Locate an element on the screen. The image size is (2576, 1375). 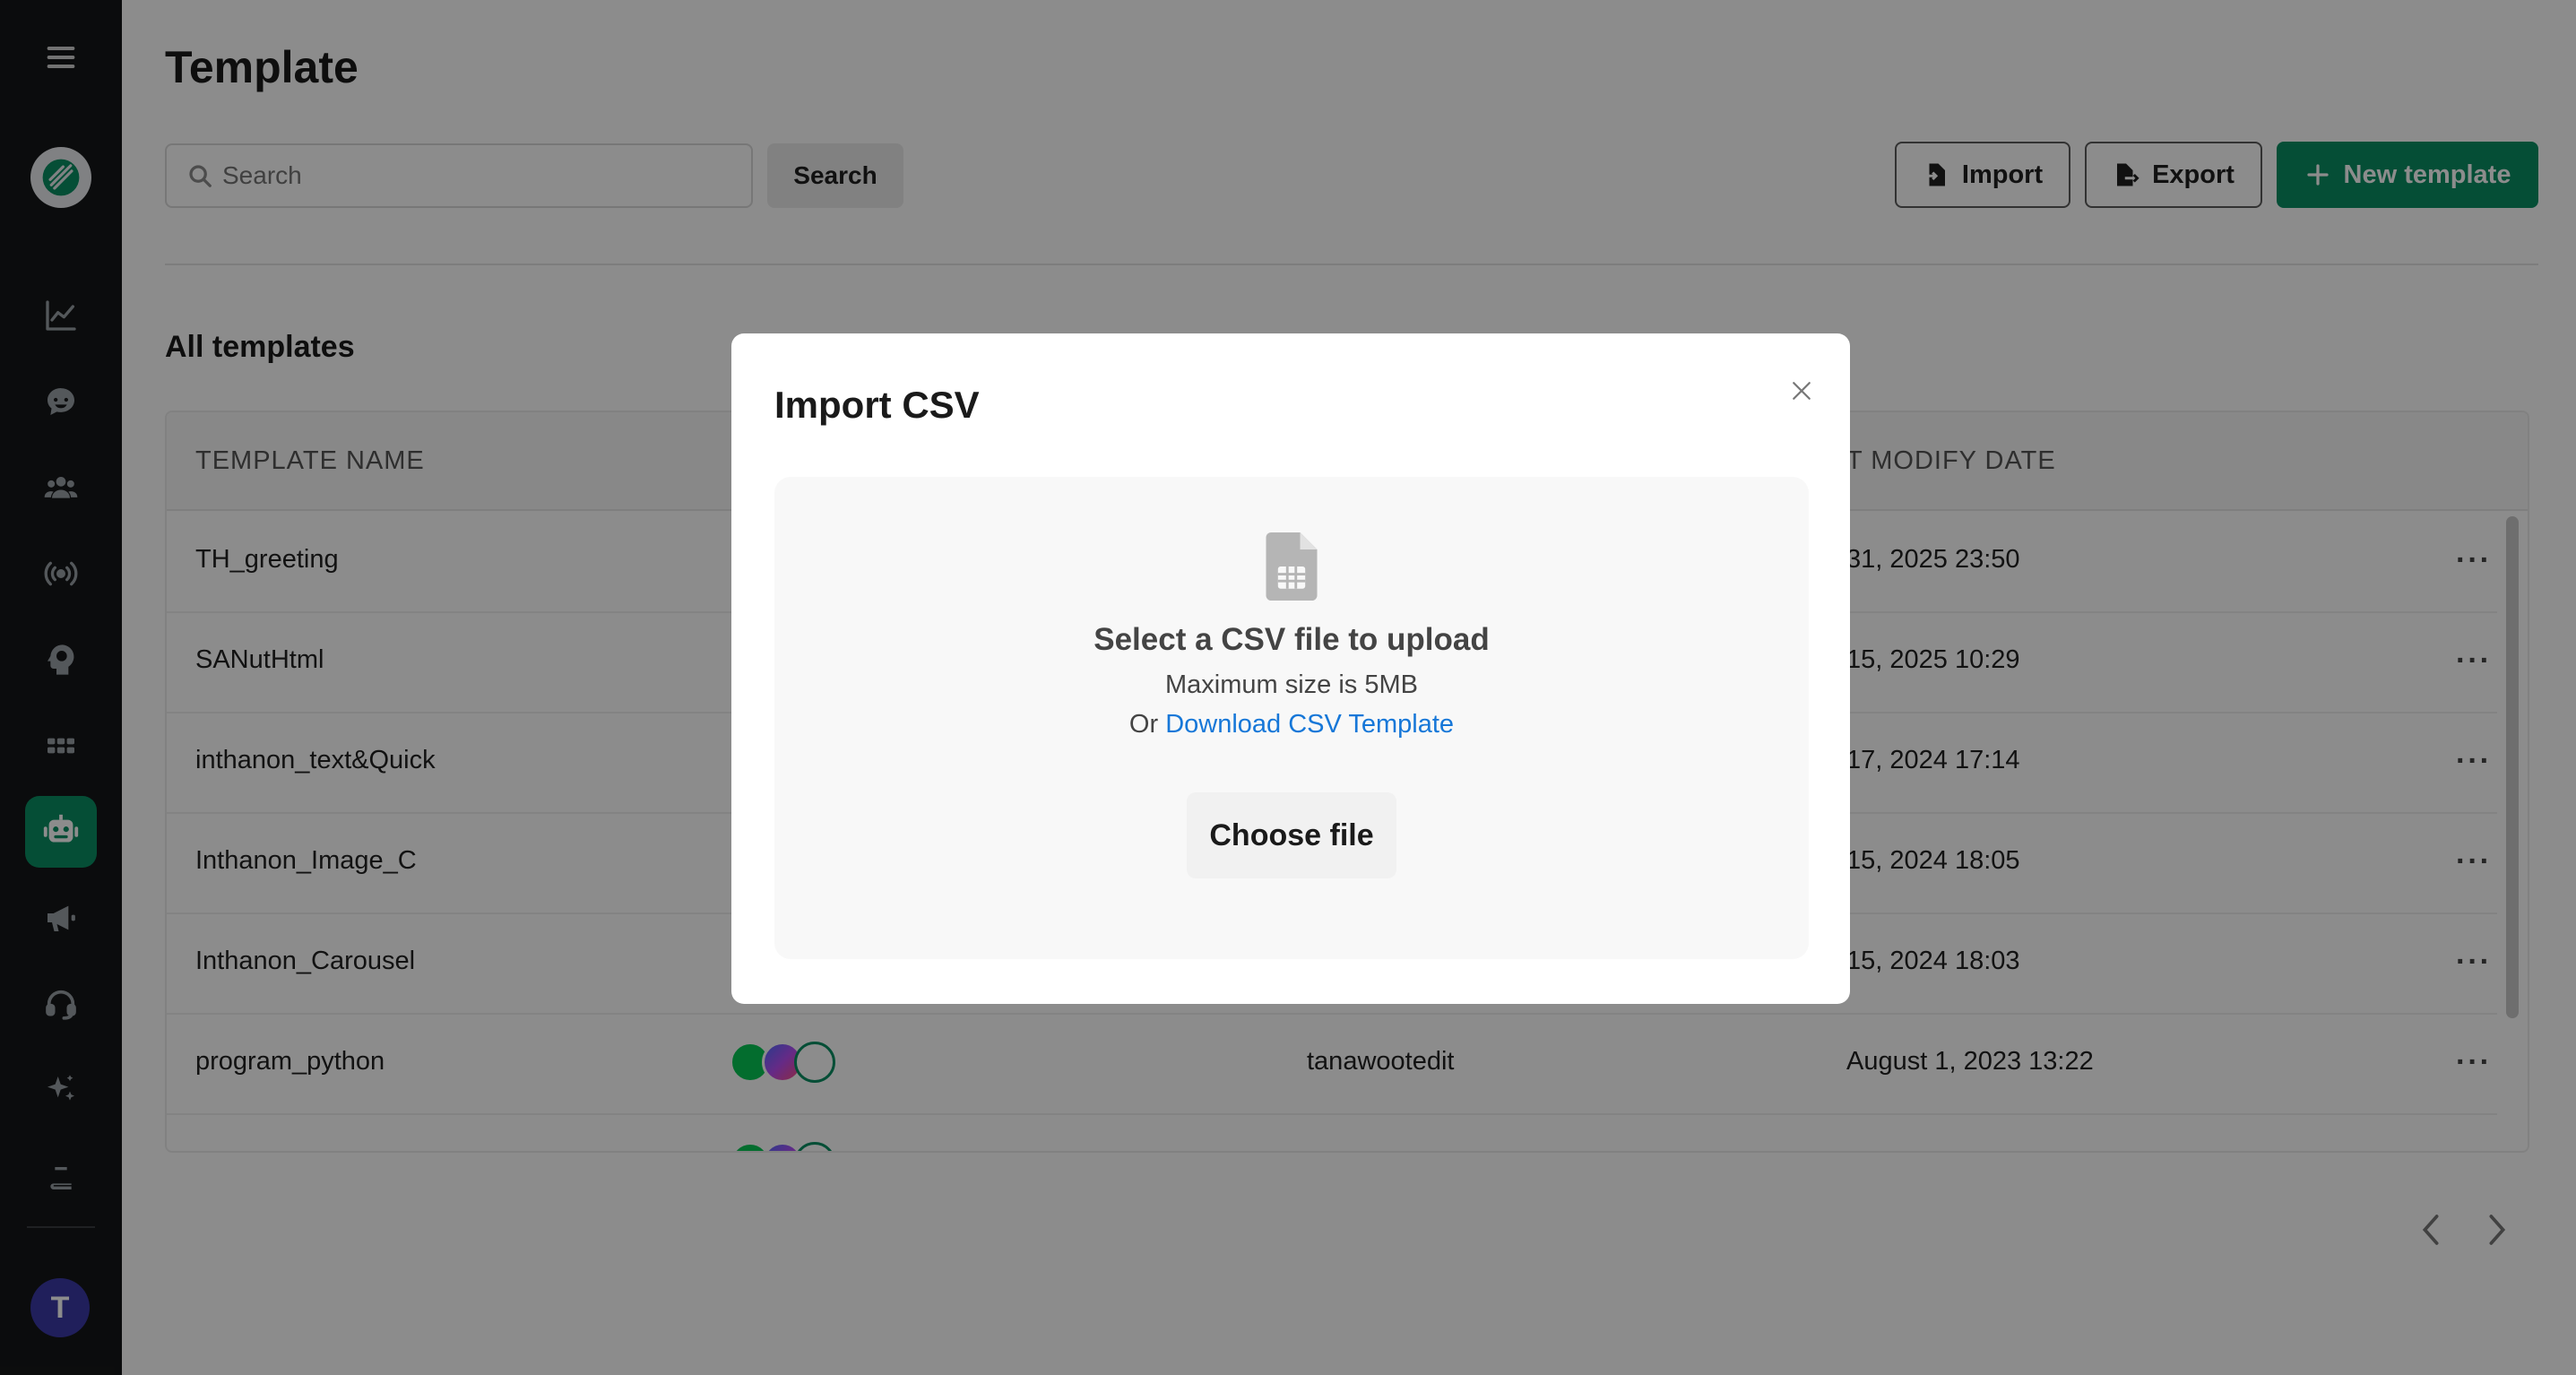
or-text: Or is located at coordinates (1147, 724).